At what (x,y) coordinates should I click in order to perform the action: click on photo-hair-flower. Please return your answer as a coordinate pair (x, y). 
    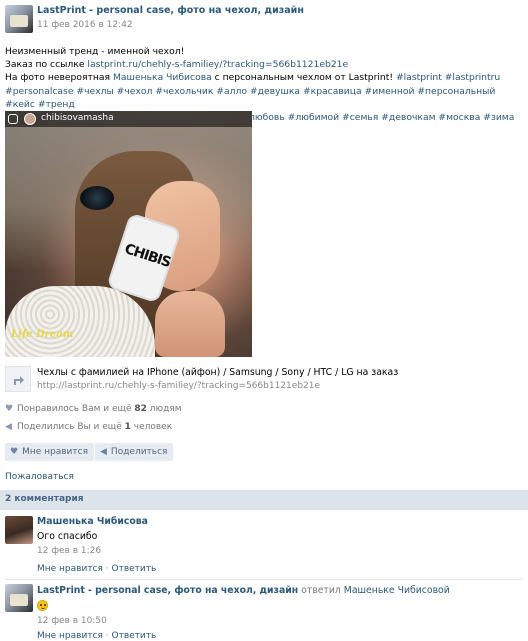
    Looking at the image, I should click on (97, 198).